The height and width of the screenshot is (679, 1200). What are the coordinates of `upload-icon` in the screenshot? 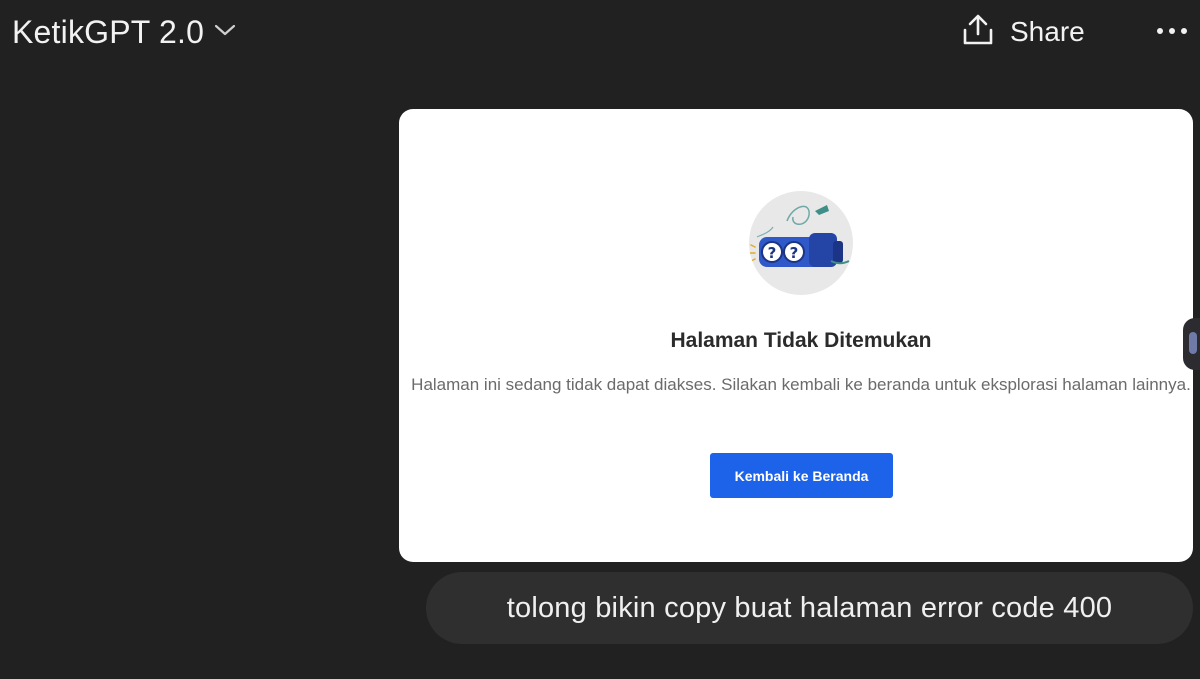 It's located at (978, 32).